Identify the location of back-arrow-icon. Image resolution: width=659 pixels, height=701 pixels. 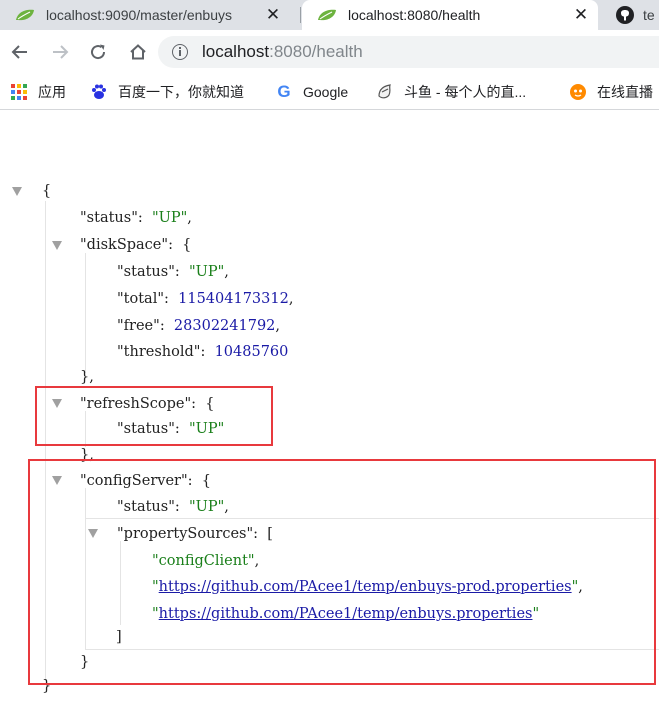
(19, 52).